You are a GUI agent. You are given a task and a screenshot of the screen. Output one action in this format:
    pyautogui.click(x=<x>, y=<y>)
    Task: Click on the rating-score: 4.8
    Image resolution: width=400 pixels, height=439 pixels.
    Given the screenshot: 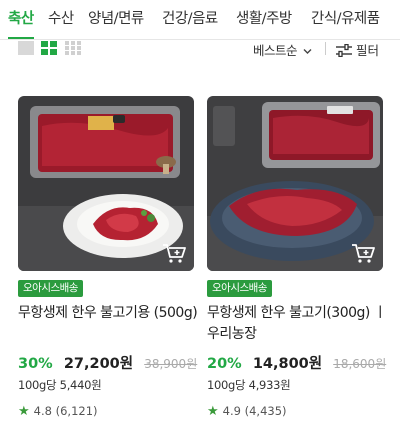 What is the action you would take?
    pyautogui.click(x=42, y=411)
    